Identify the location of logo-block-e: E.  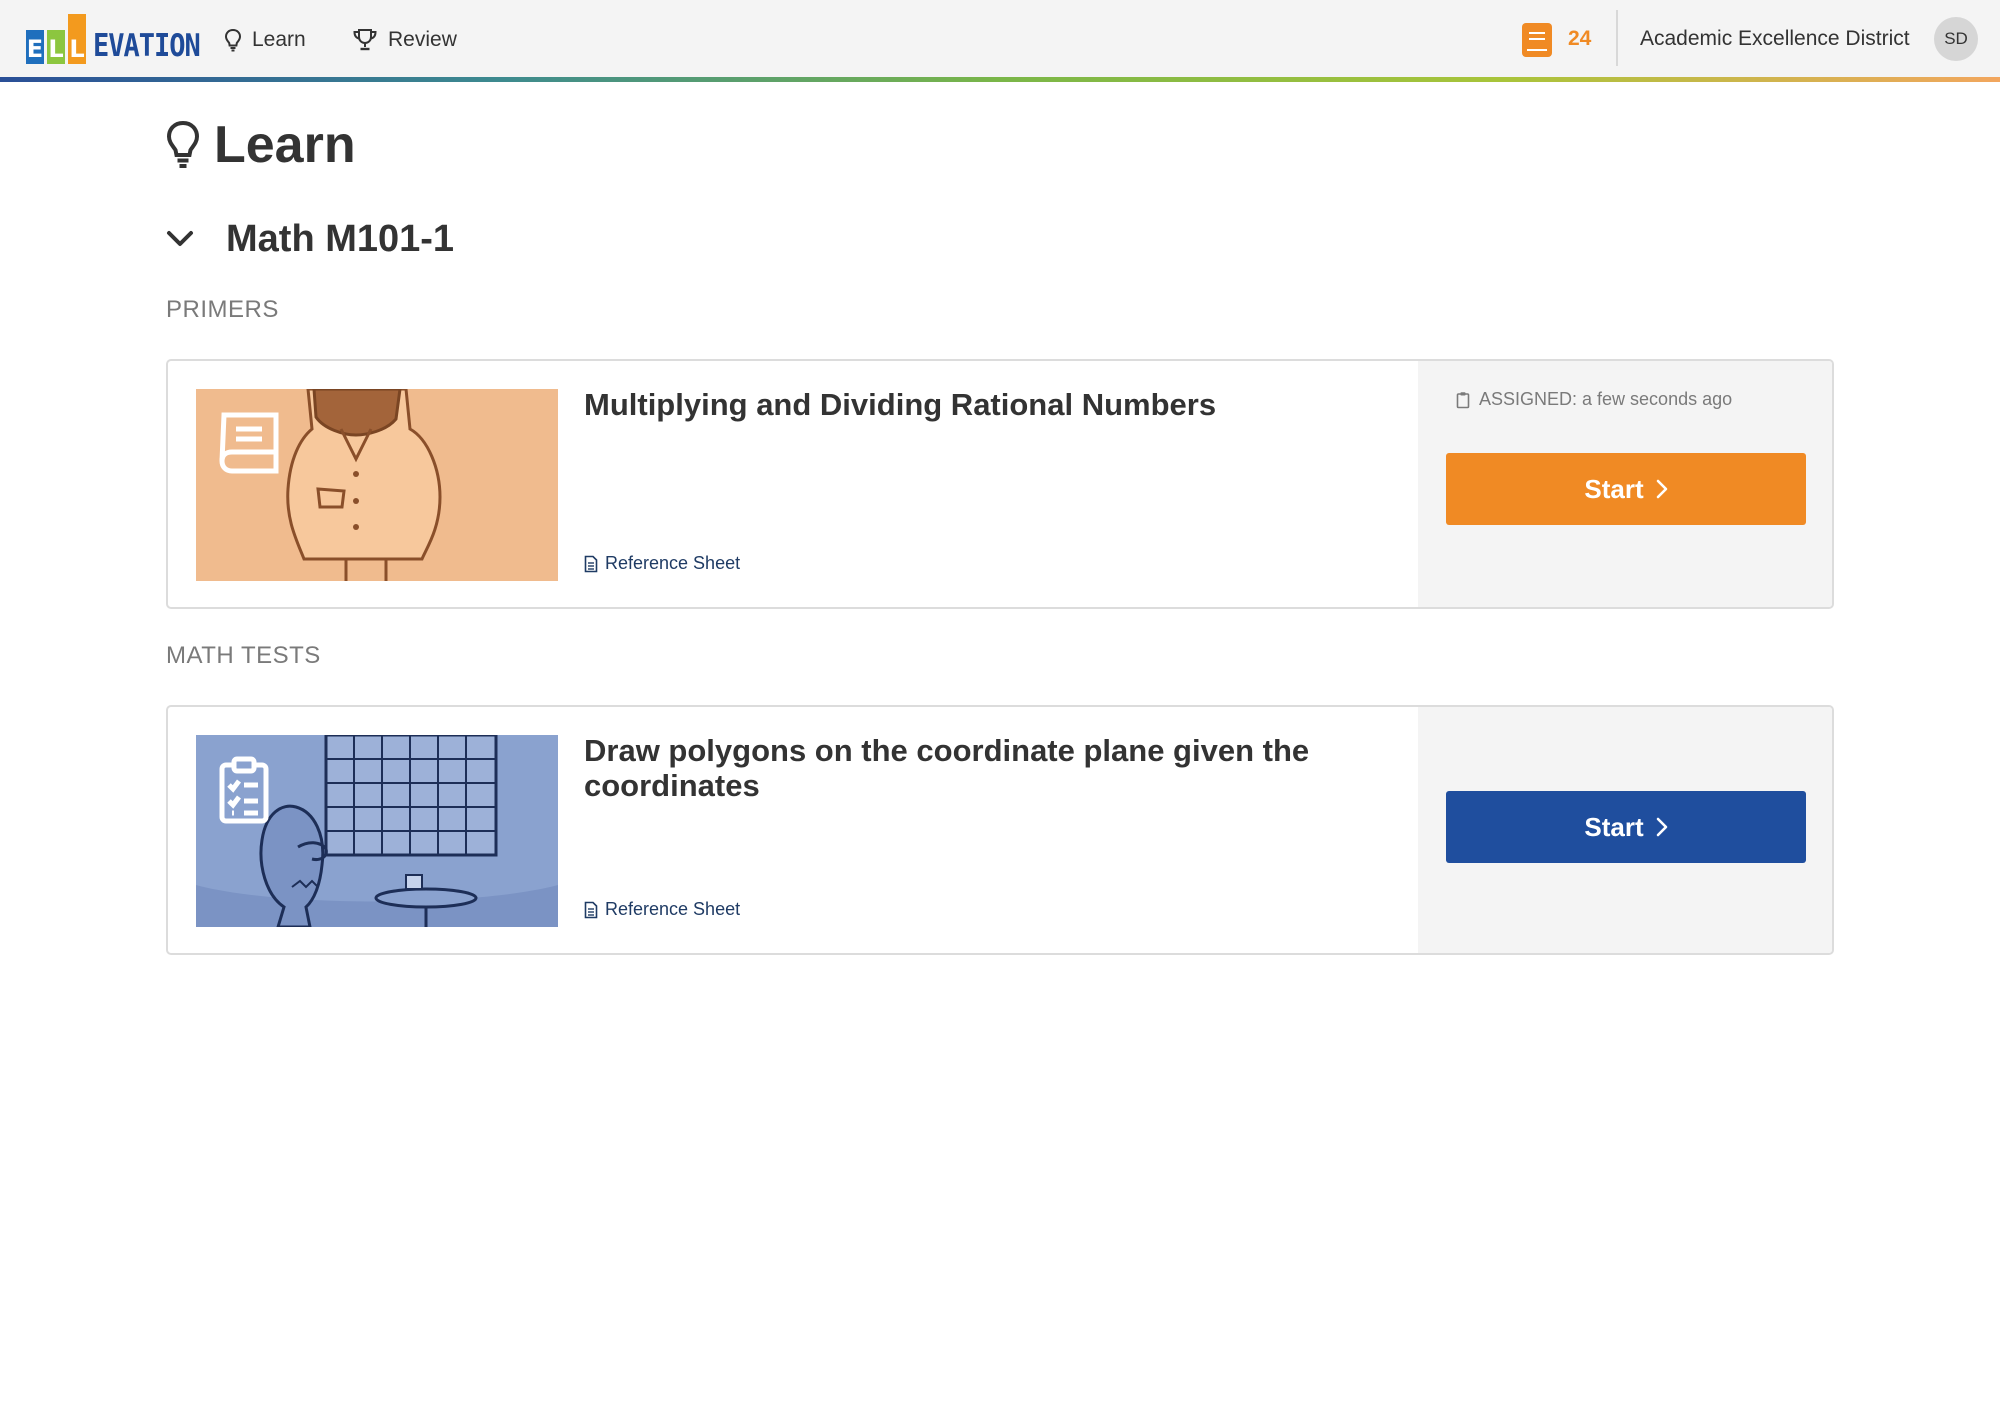
(35, 47).